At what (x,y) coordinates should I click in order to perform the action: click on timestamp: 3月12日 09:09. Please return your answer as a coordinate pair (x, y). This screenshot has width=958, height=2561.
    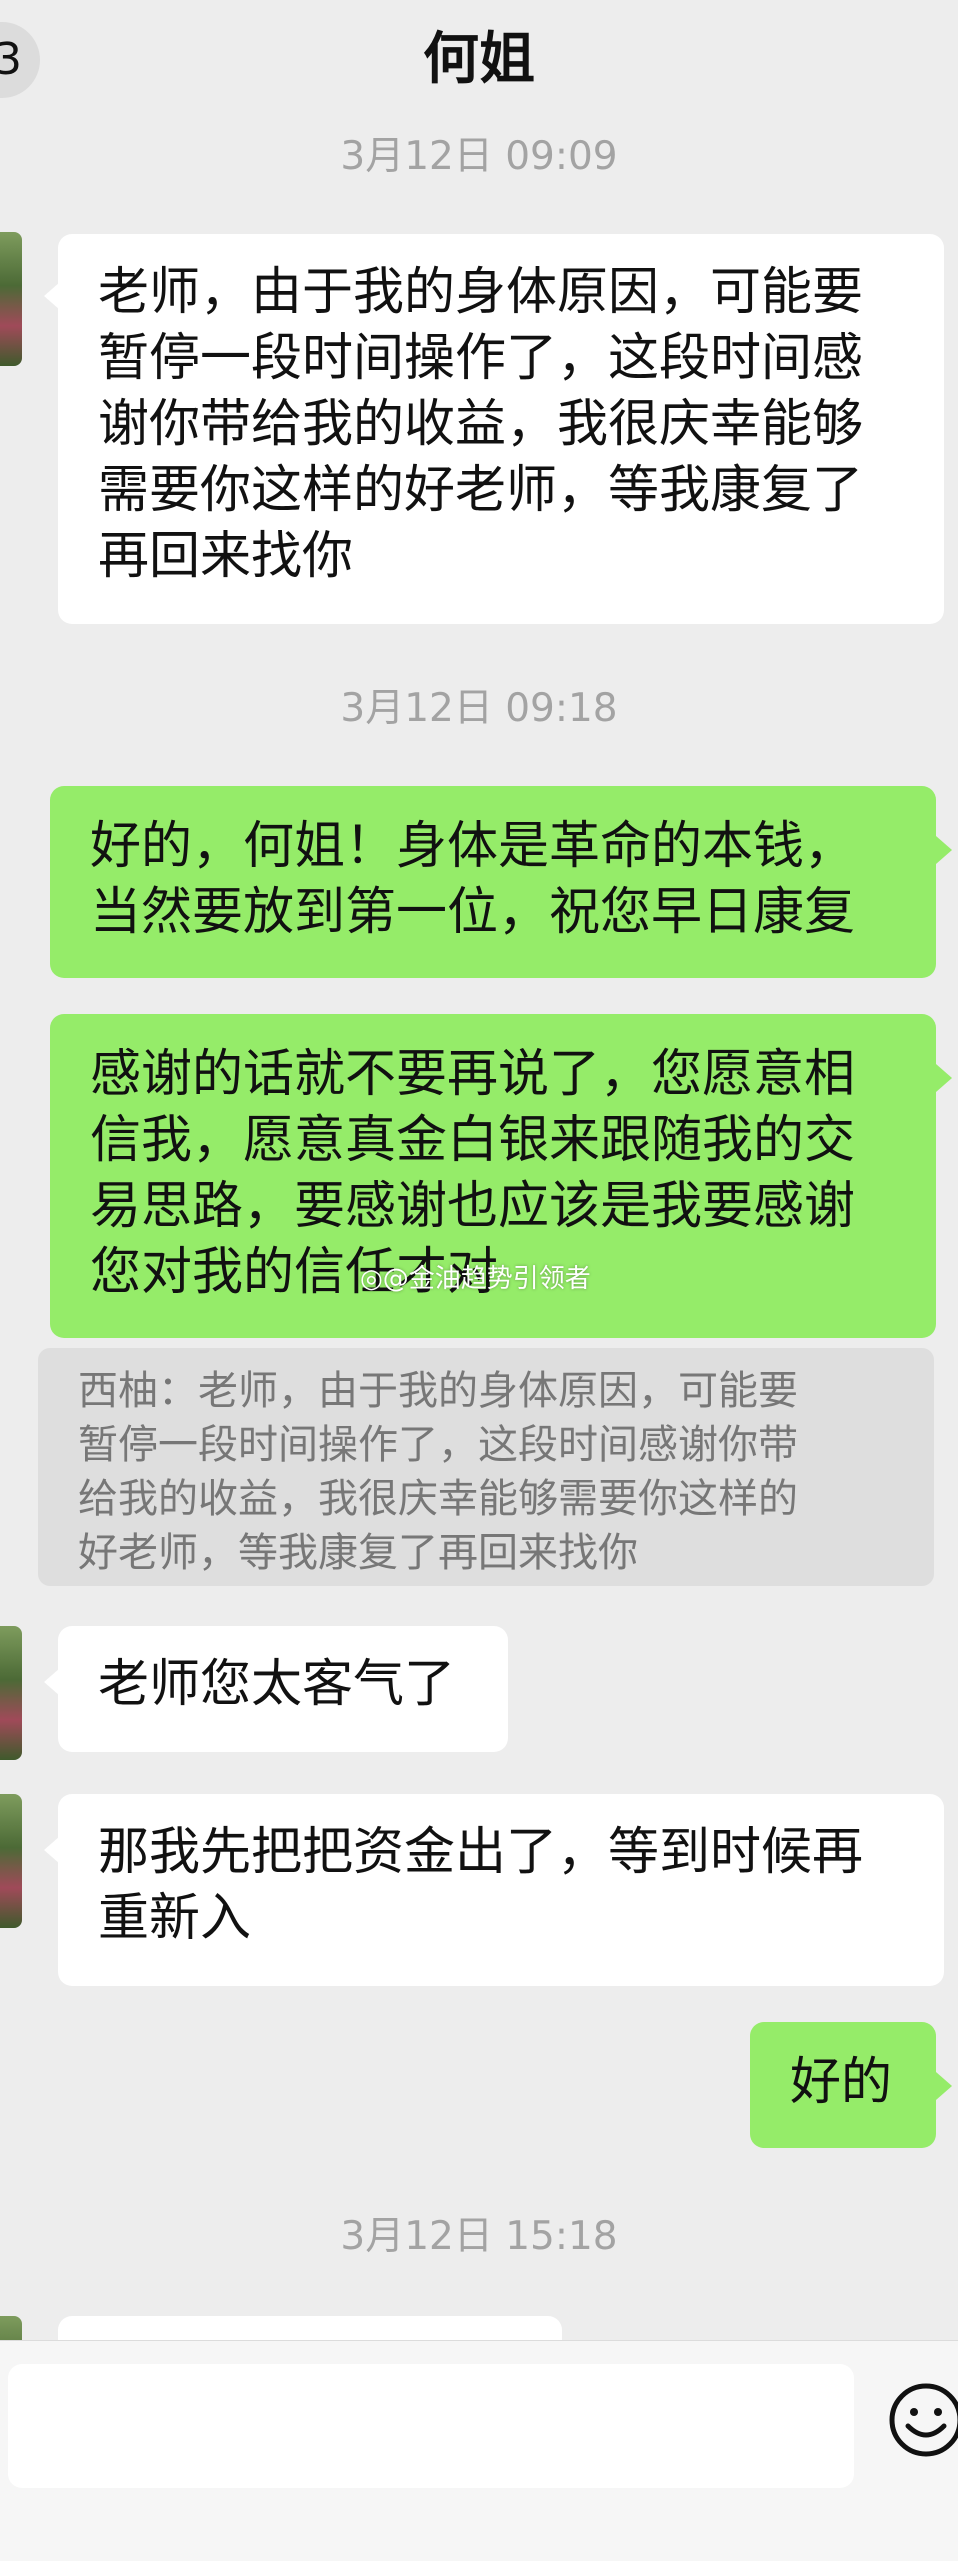
    Looking at the image, I should click on (479, 156).